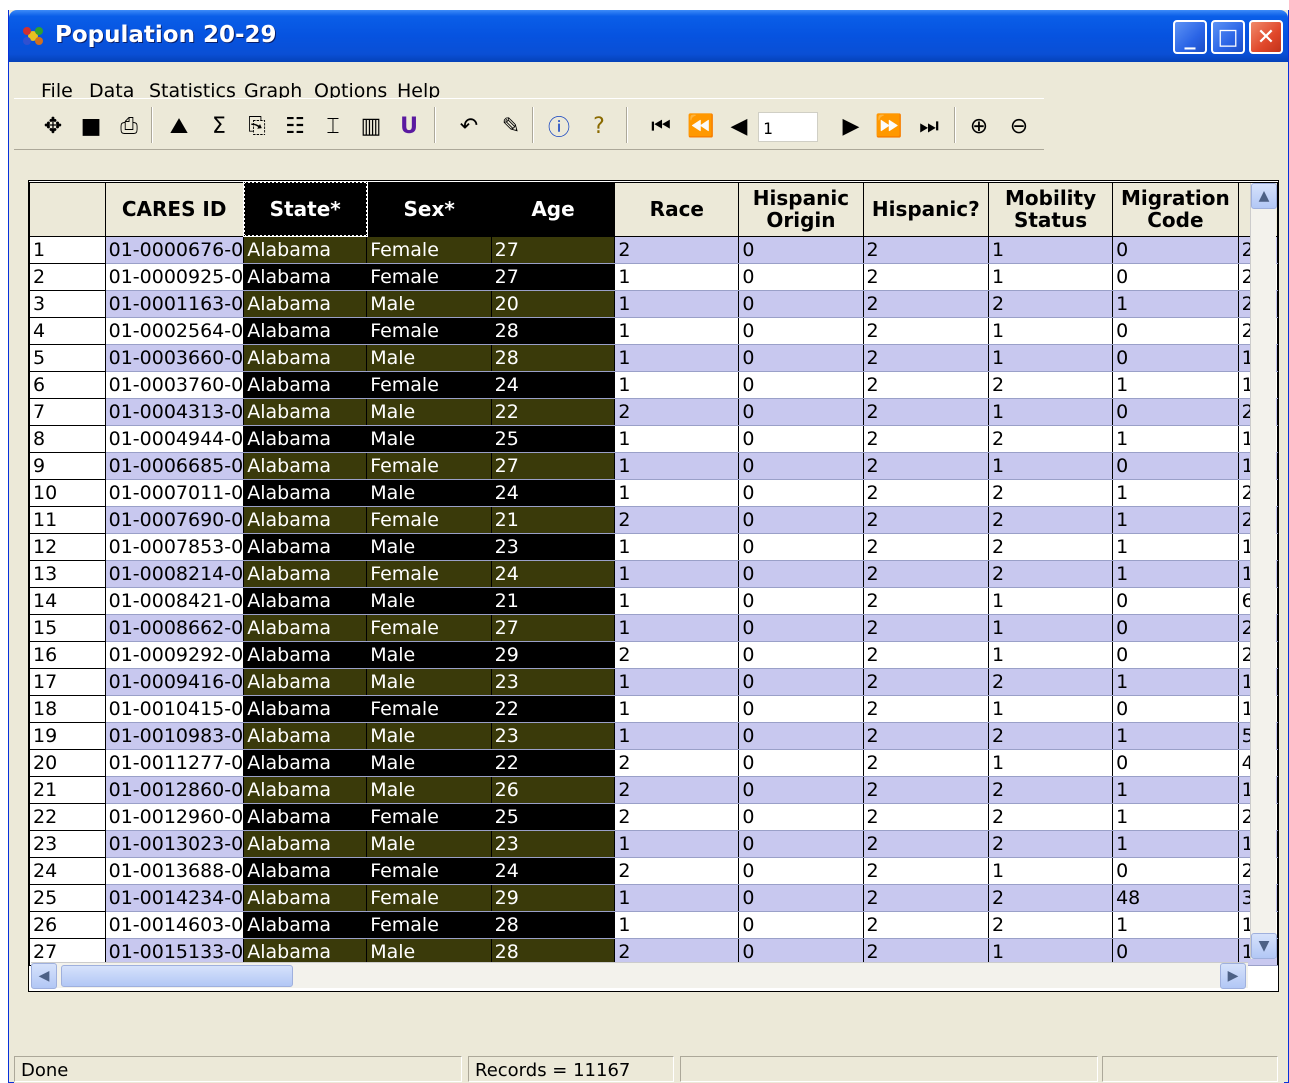 The image size is (1289, 1083). What do you see at coordinates (175, 925) in the screenshot?
I see `cell-cares-id: 01-0014603-0` at bounding box center [175, 925].